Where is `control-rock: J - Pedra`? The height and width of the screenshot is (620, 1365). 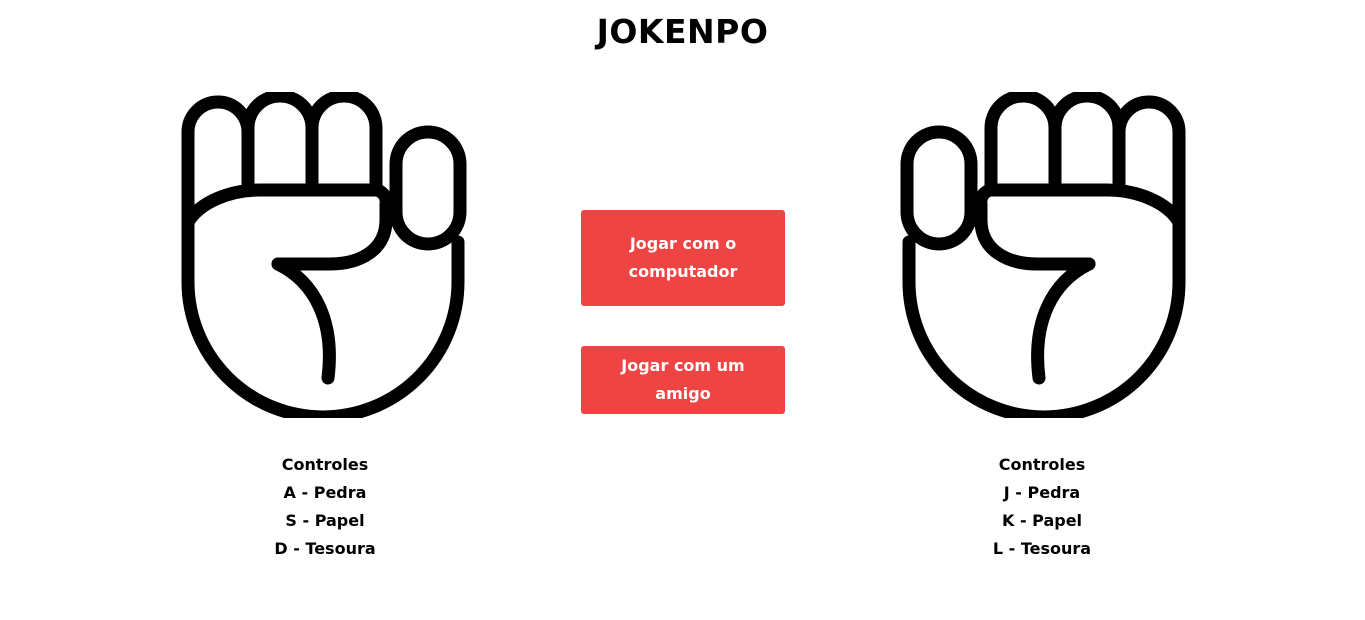
control-rock: J - Pedra is located at coordinates (1042, 492).